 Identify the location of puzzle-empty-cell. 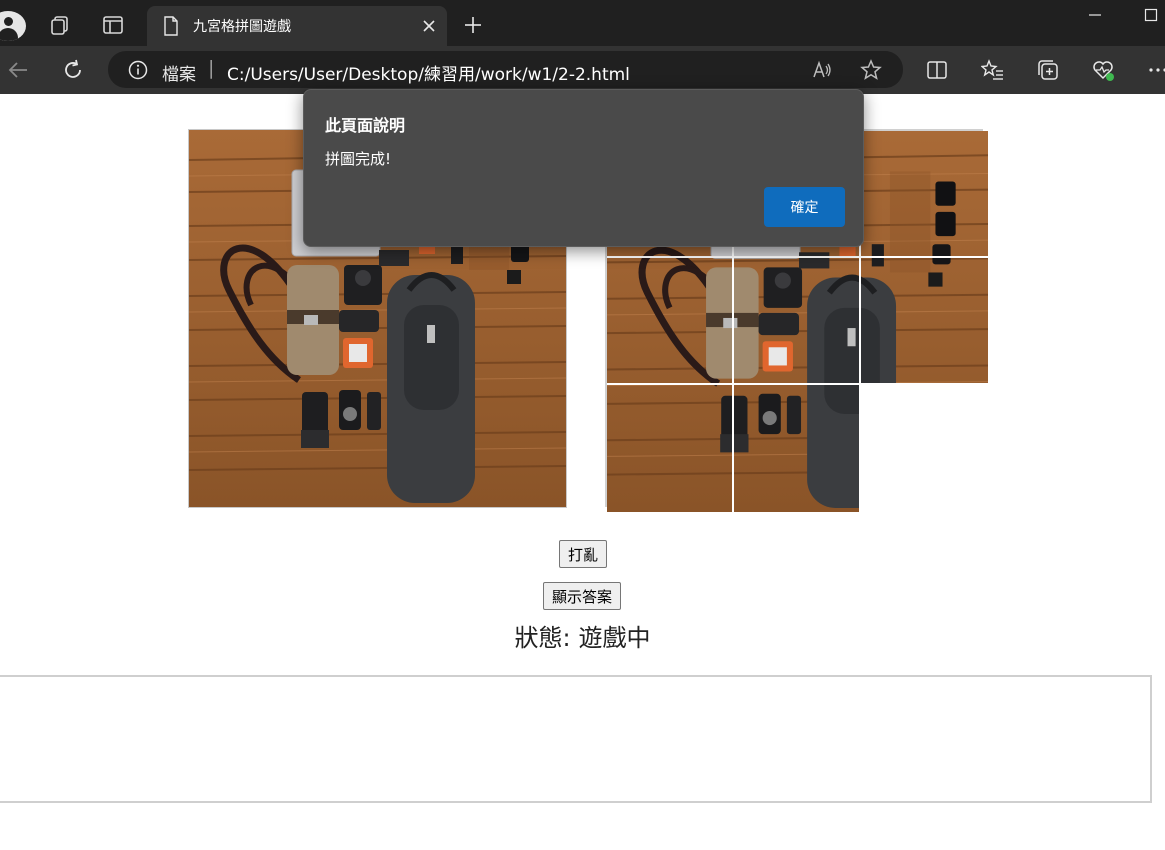
(924, 448).